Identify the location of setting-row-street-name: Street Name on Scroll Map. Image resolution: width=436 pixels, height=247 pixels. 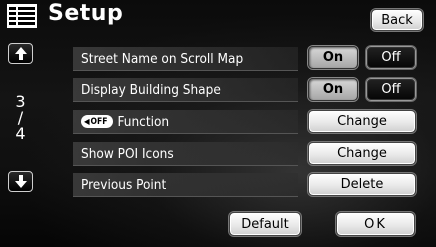
(185, 59).